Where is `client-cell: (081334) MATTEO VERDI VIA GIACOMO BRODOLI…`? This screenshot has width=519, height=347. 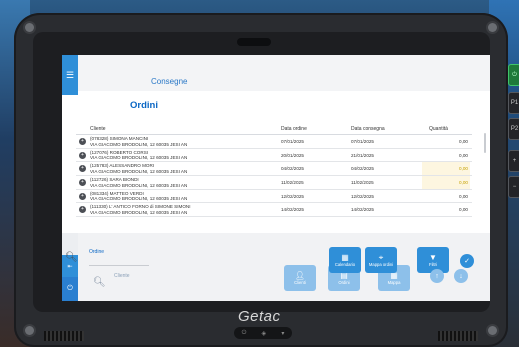 client-cell: (081334) MATTEO VERDI VIA GIACOMO BRODOLI… is located at coordinates (138, 196).